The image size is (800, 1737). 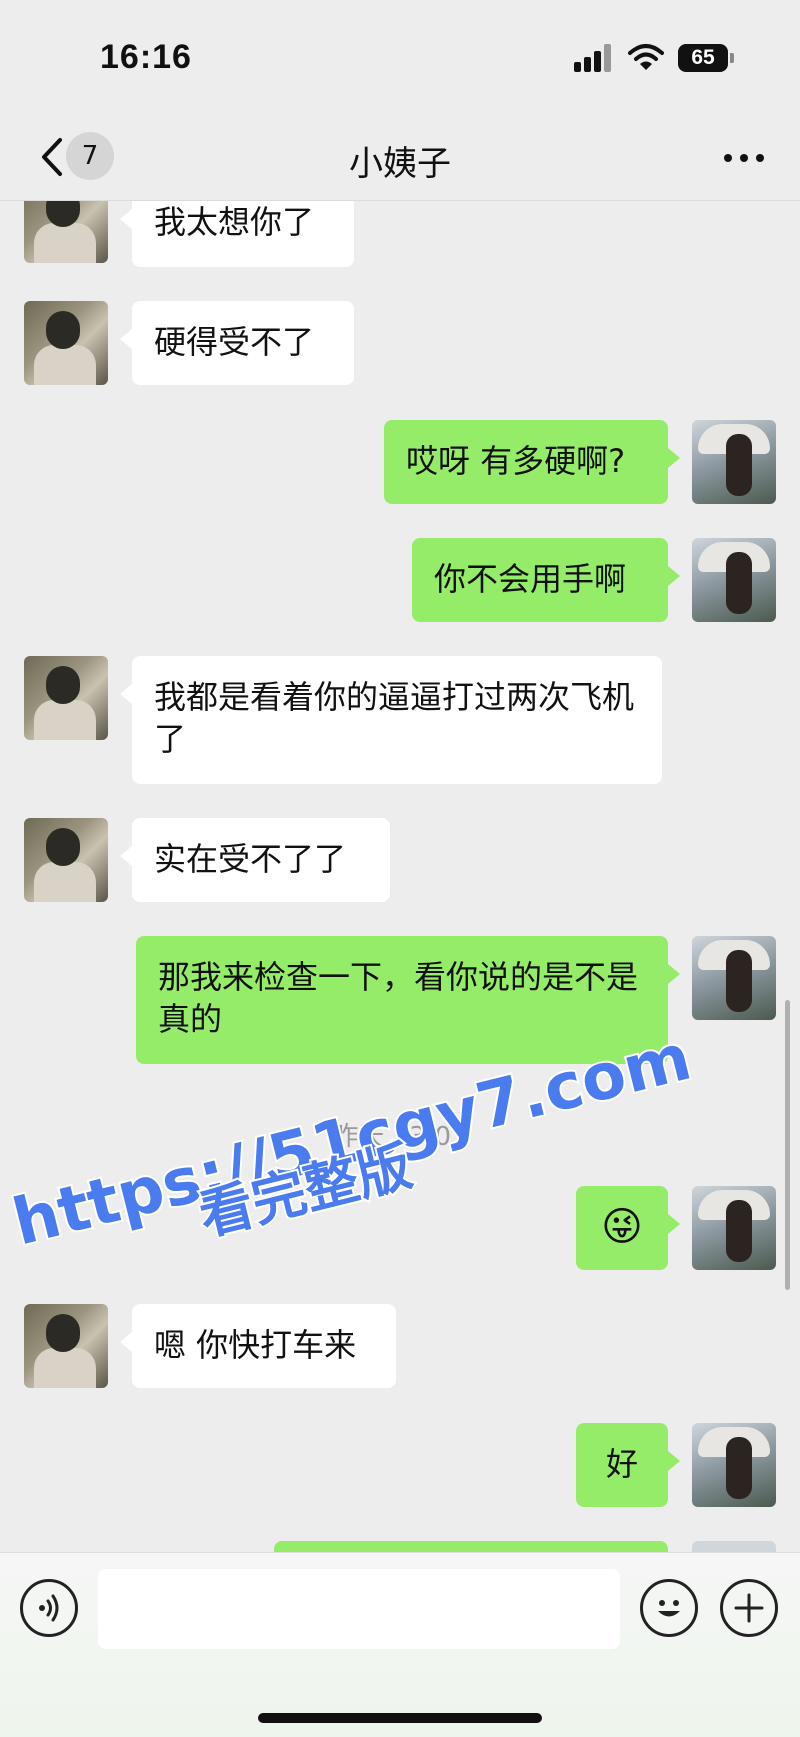 I want to click on message-bubble-partial, so click(x=471, y=1546).